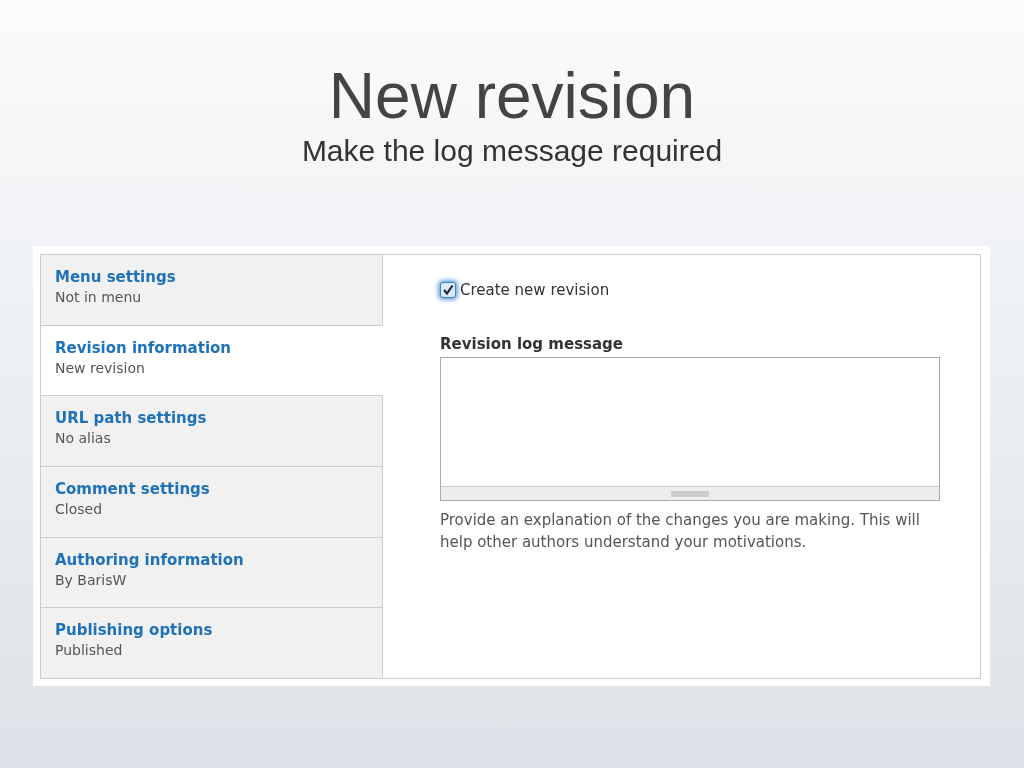  I want to click on tab-summary: New revision, so click(100, 367).